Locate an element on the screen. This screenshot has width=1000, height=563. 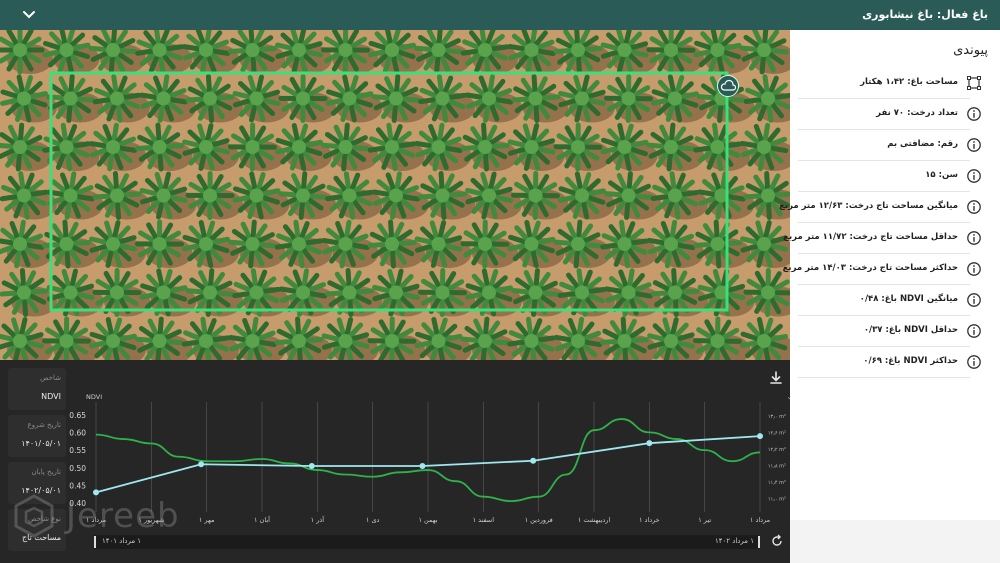
reset-icon is located at coordinates (777, 541).